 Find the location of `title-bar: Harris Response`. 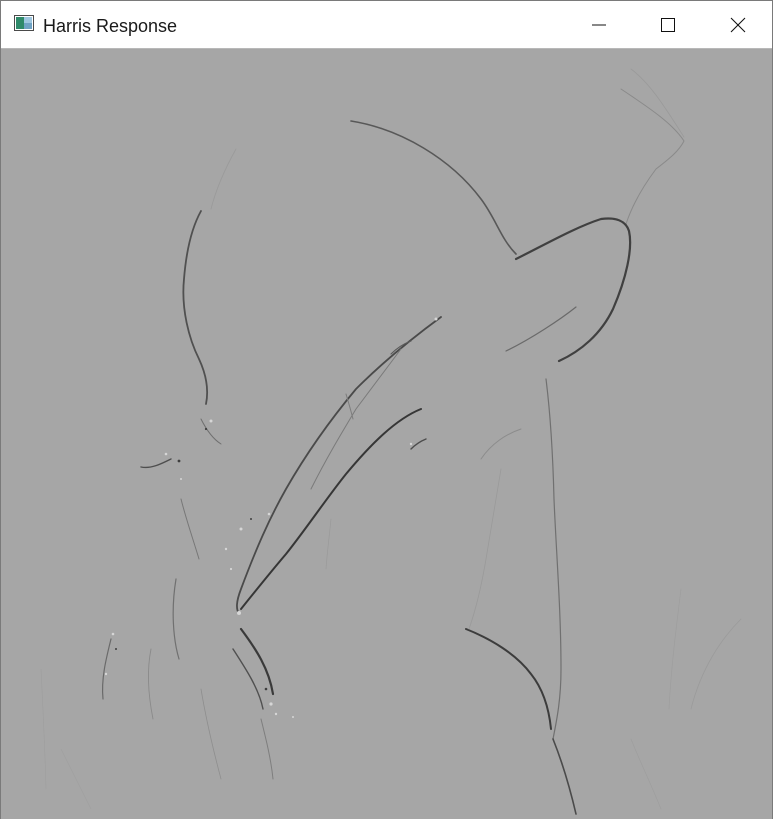

title-bar: Harris Response is located at coordinates (386, 25).